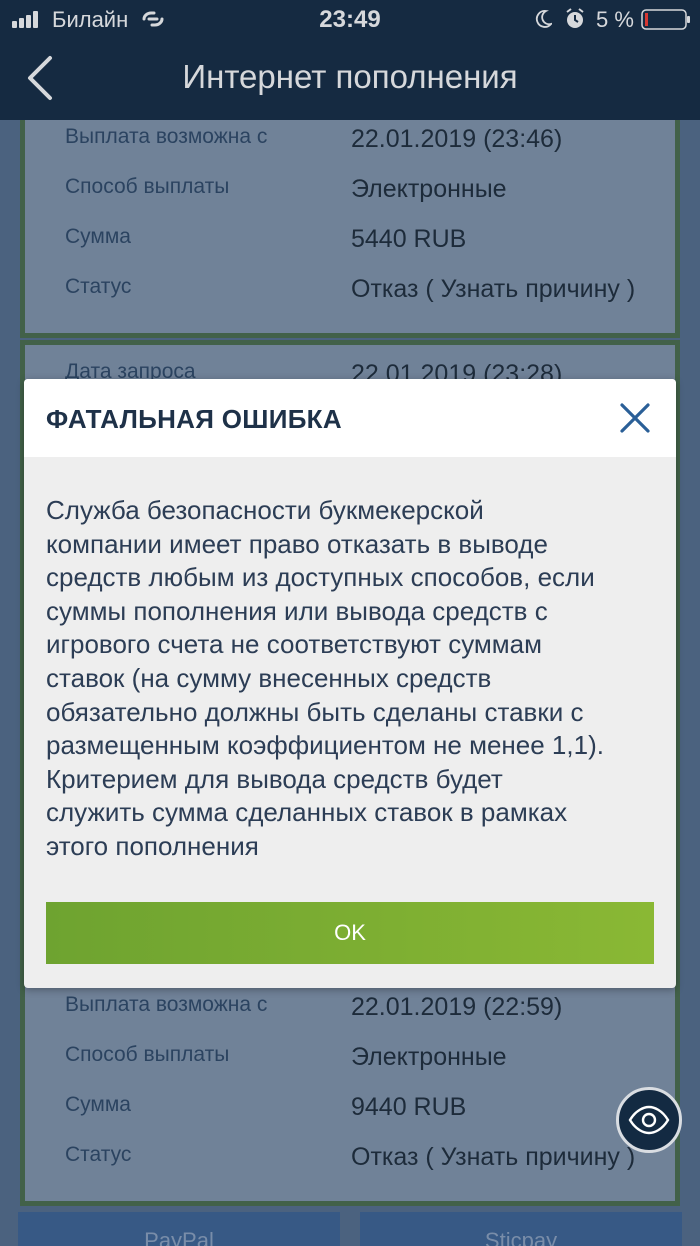  What do you see at coordinates (297, 543) in the screenshot?
I see `message-line: компании имеет право отказать в выводе` at bounding box center [297, 543].